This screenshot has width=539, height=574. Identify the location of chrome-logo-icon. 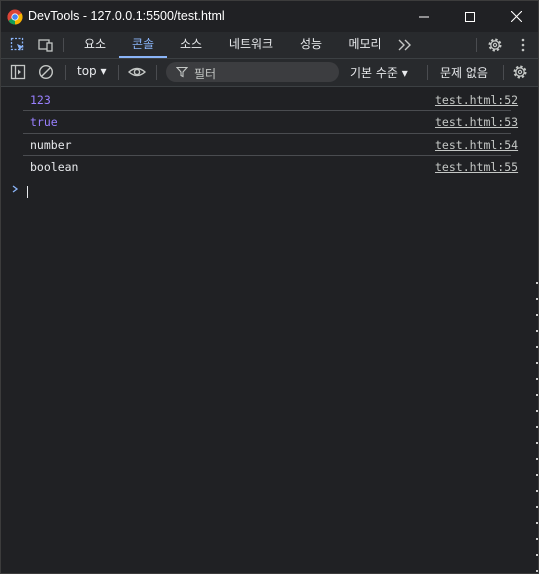
(15, 17).